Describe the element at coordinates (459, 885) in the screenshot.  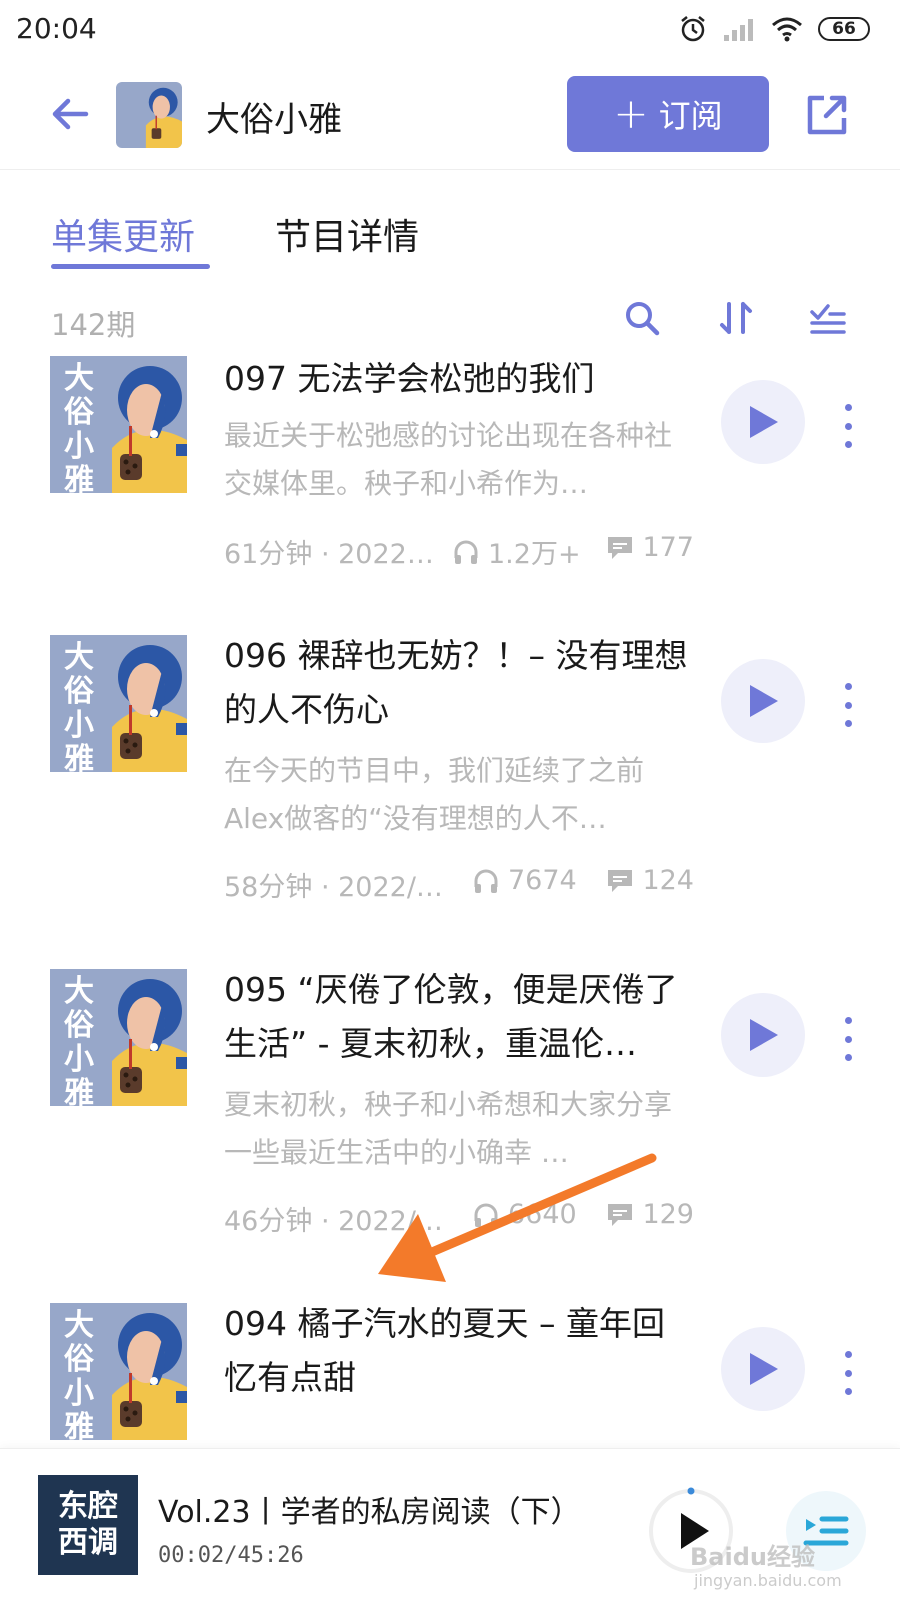
I see `episode-meta: 58分钟 · 2022/… 7674 124` at that location.